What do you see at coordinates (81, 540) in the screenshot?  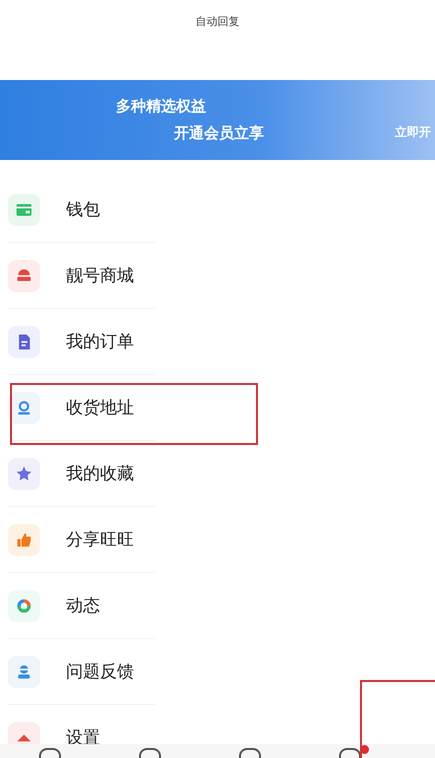 I see `menu-item: 分享旺旺` at bounding box center [81, 540].